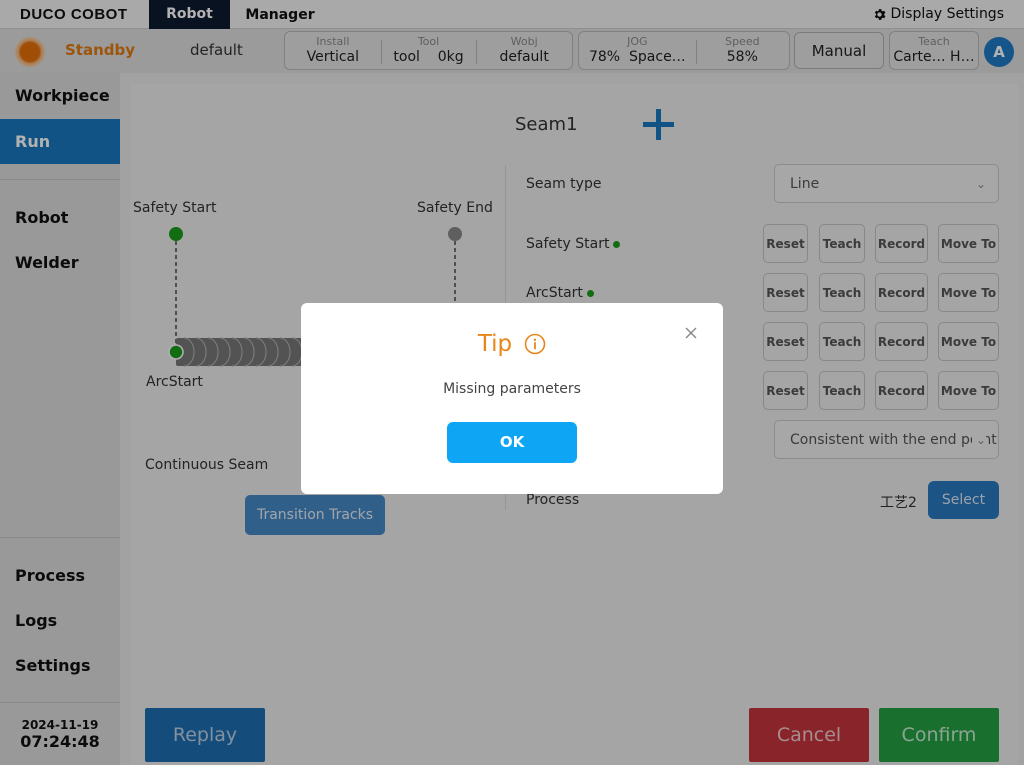 The width and height of the screenshot is (1024, 765). Describe the element at coordinates (512, 442) in the screenshot. I see `ok-button: OK` at that location.